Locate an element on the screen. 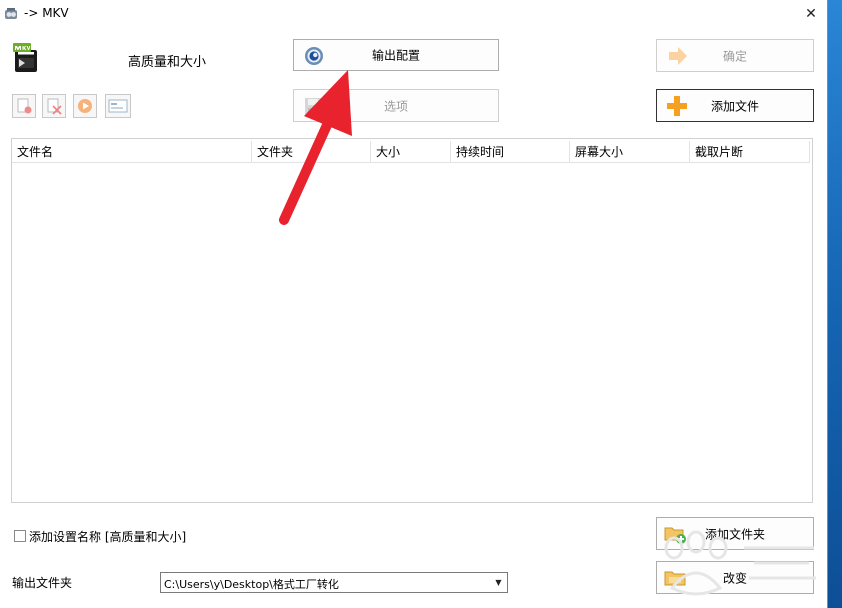 This screenshot has height=608, width=842. desktop-background is located at coordinates (835, 304).